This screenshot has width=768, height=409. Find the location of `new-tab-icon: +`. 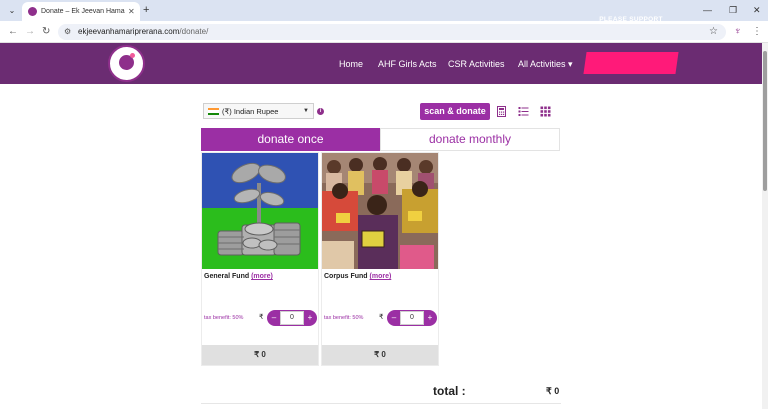

new-tab-icon: + is located at coordinates (146, 10).